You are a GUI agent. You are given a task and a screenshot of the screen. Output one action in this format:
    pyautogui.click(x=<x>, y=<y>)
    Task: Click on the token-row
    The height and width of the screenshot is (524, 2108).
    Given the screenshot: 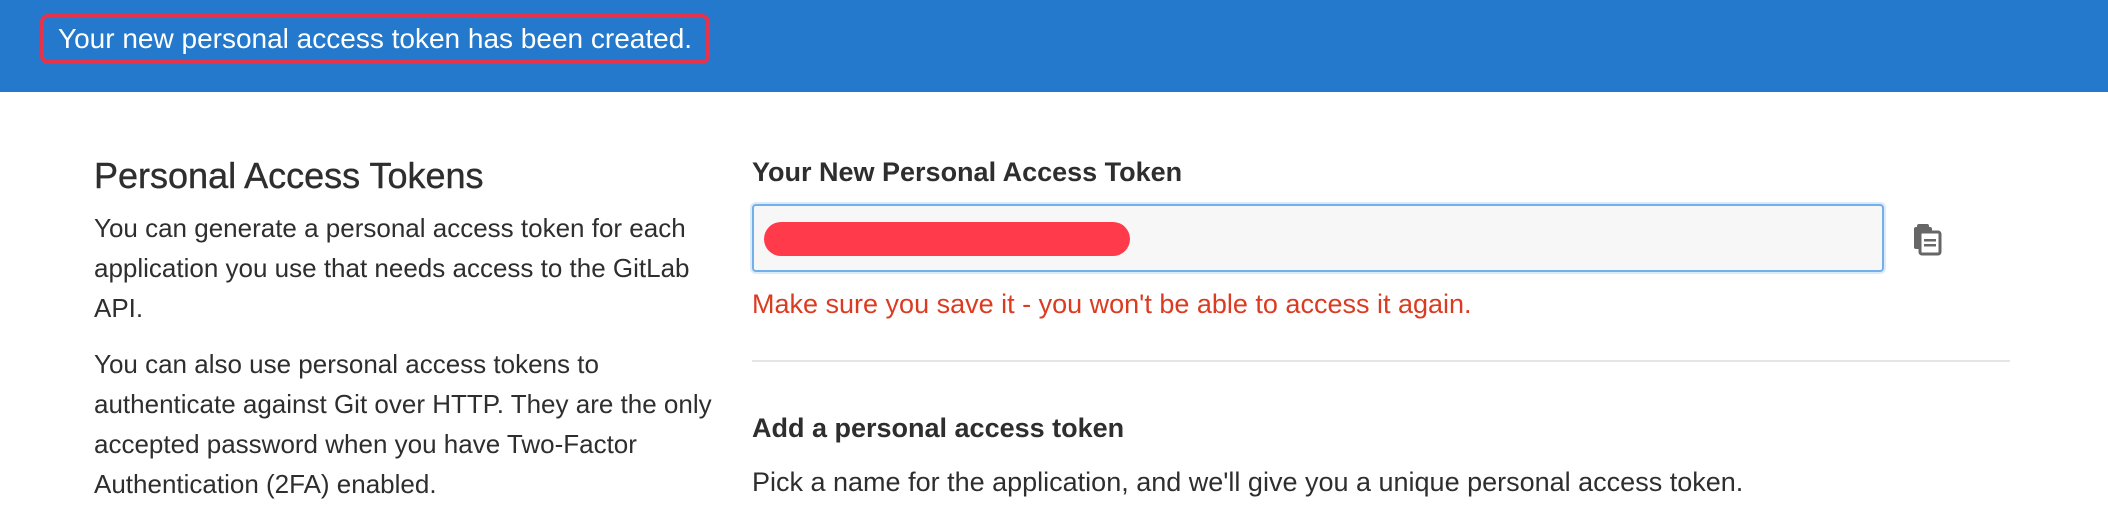 What is the action you would take?
    pyautogui.click(x=1382, y=238)
    